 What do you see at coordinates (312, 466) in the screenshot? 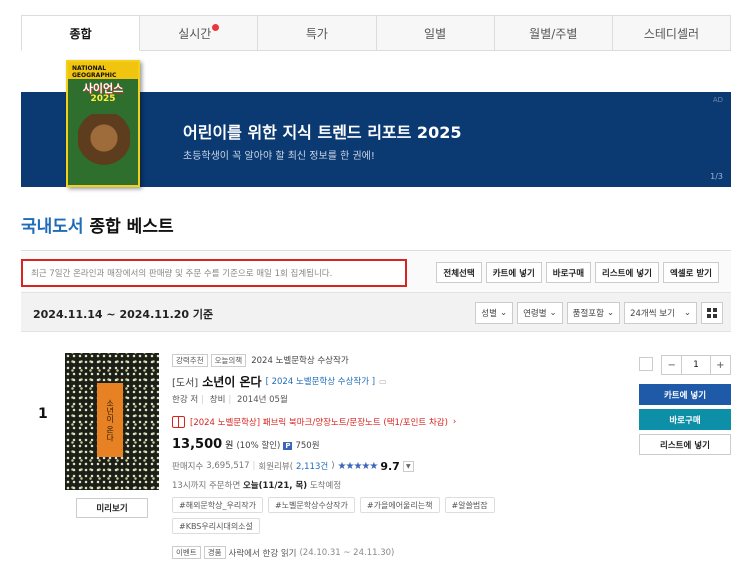
I see `review-count: 2,113건` at bounding box center [312, 466].